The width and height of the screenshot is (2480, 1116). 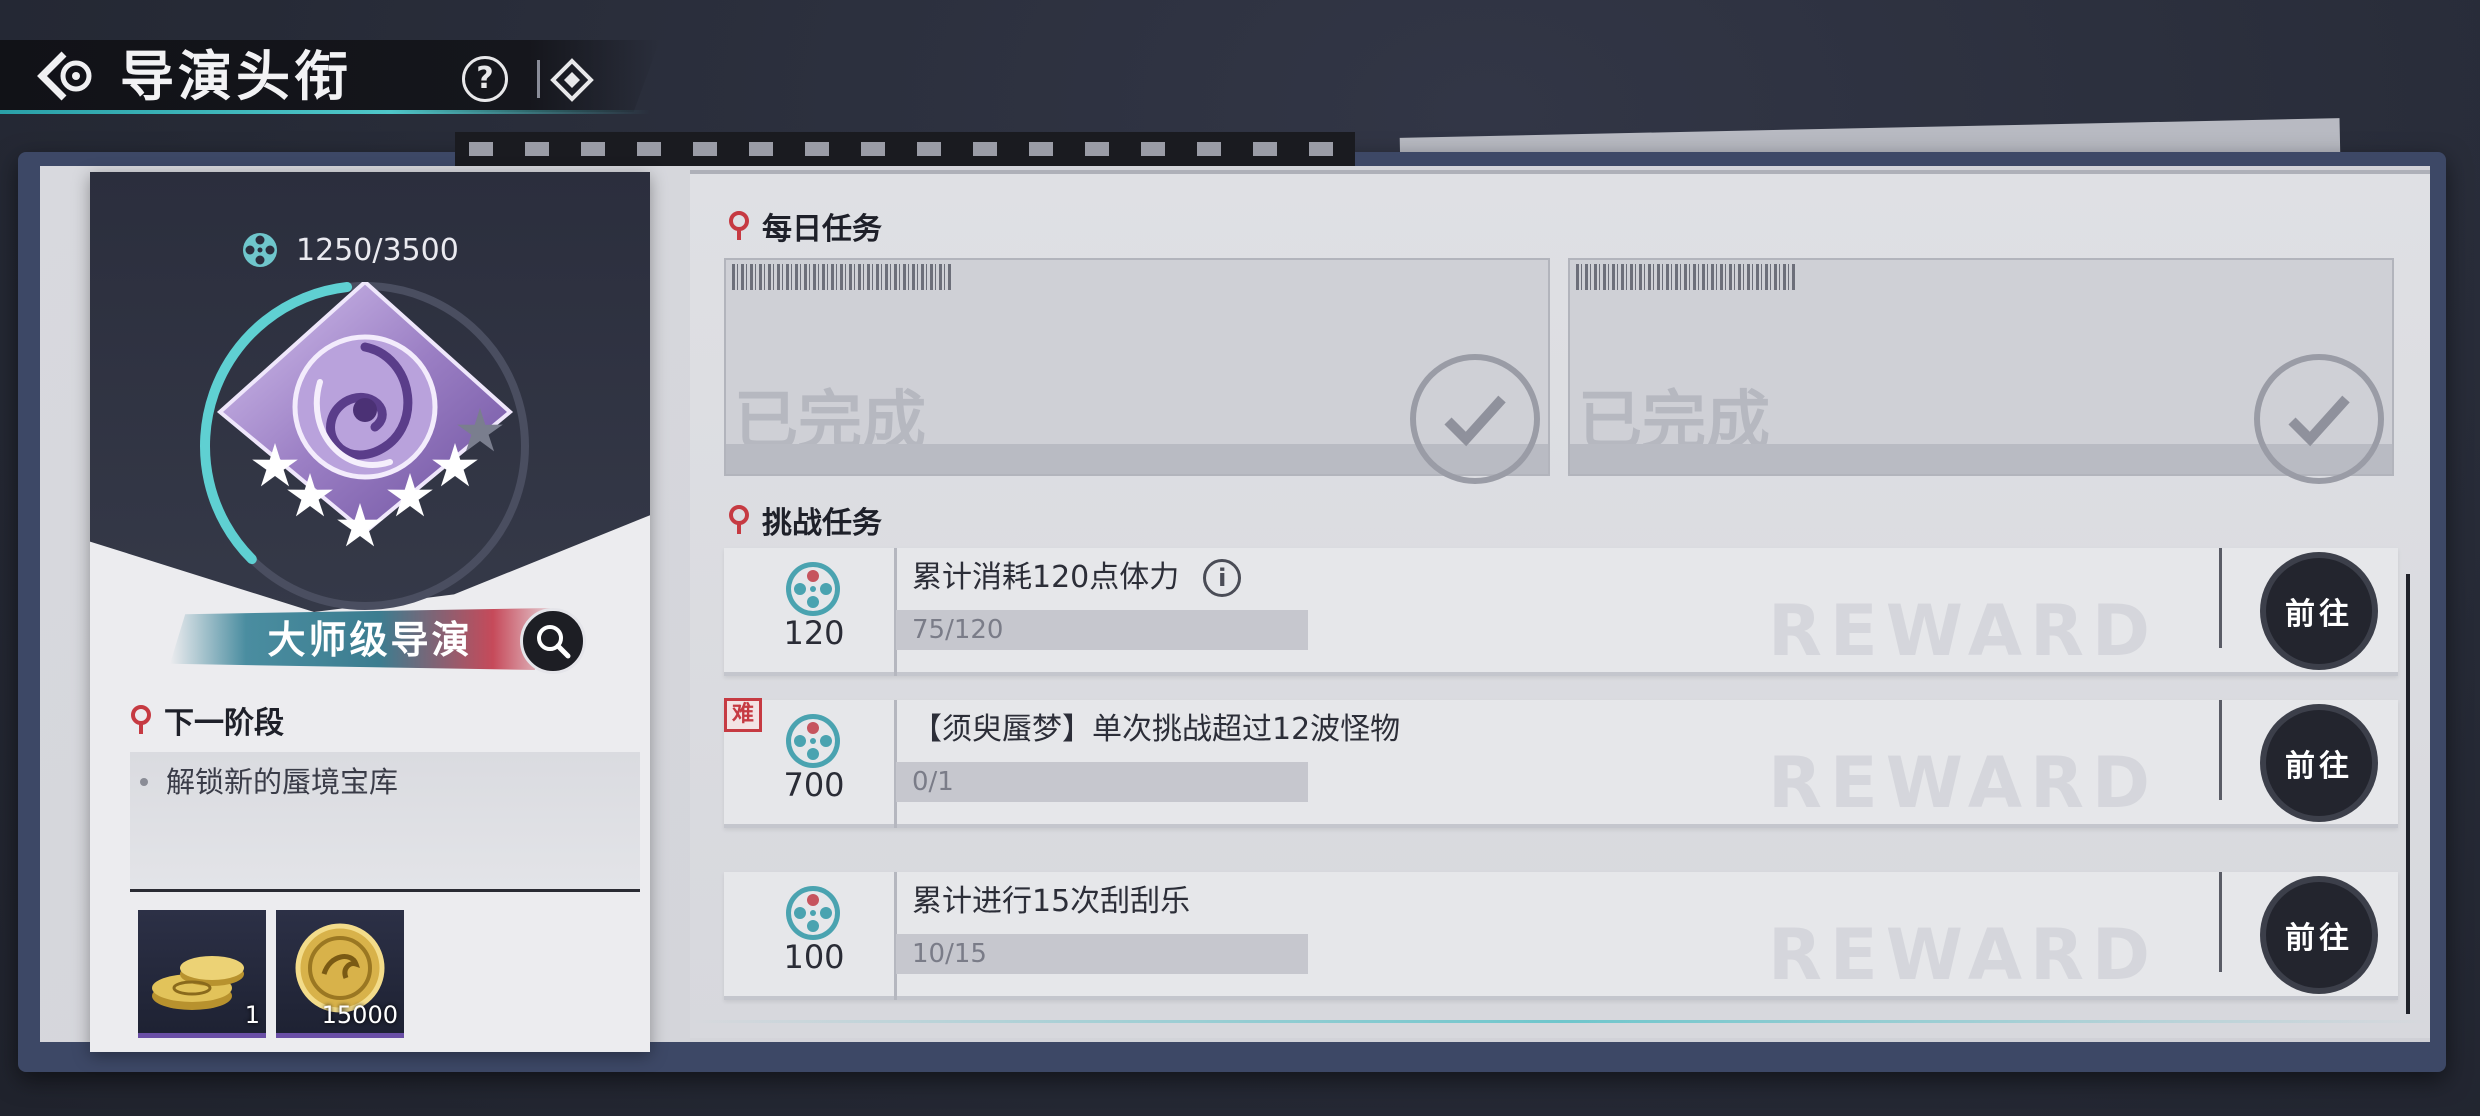 What do you see at coordinates (958, 630) in the screenshot?
I see `task-progress-text: 75/120` at bounding box center [958, 630].